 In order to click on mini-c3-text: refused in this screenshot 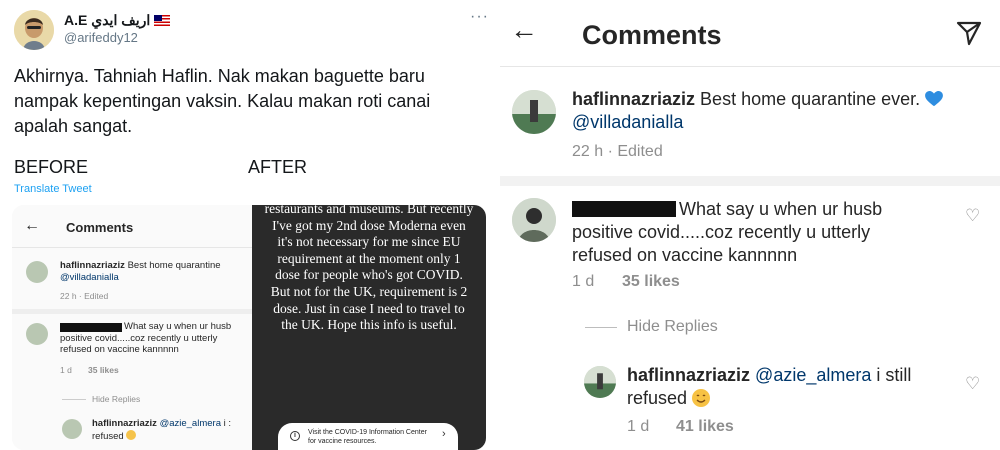, I will do `click(108, 436)`.